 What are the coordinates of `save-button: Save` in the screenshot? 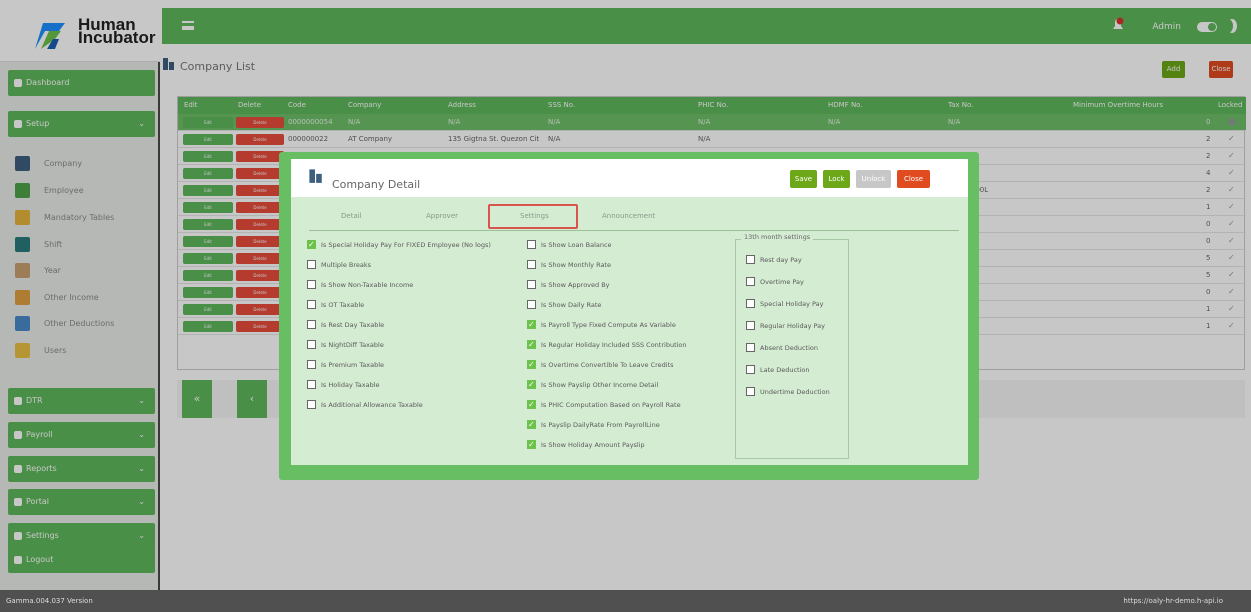 It's located at (803, 179).